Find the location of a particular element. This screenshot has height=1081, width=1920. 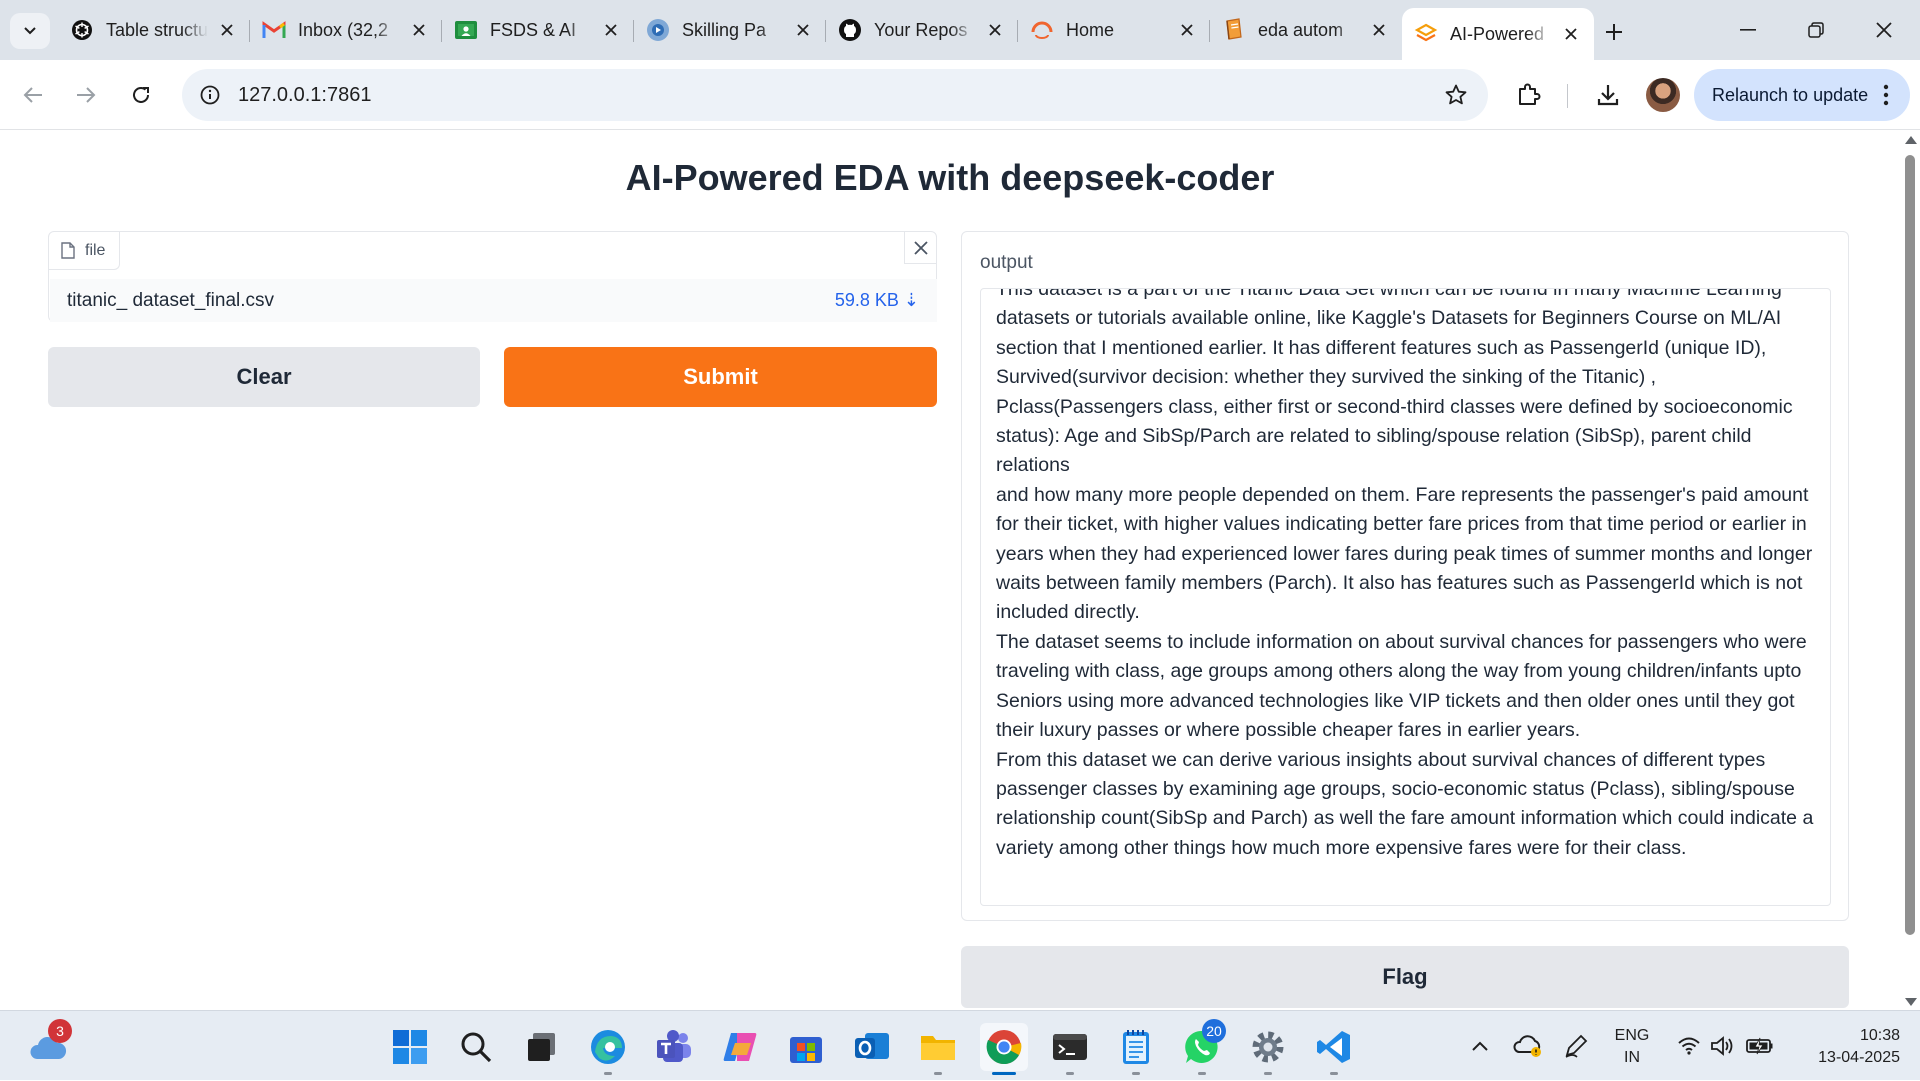

start-button is located at coordinates (410, 1047).